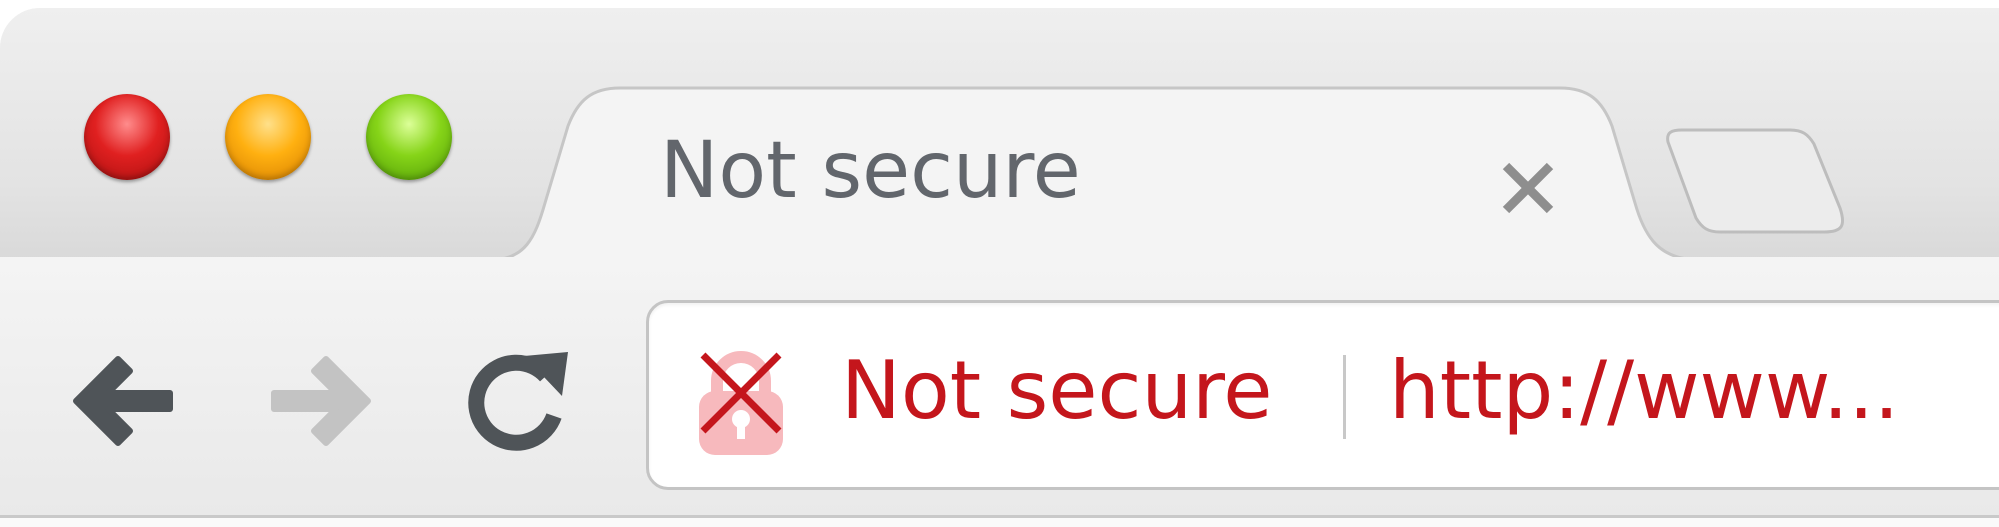  Describe the element at coordinates (870, 171) in the screenshot. I see `tab-title: Not secure` at that location.